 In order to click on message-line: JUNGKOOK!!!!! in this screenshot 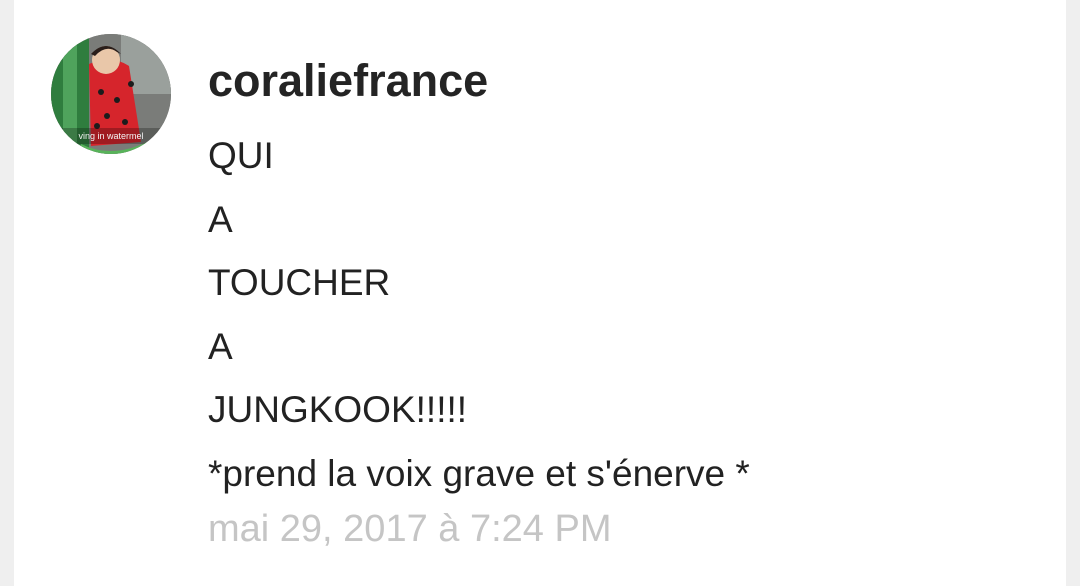, I will do `click(338, 409)`.